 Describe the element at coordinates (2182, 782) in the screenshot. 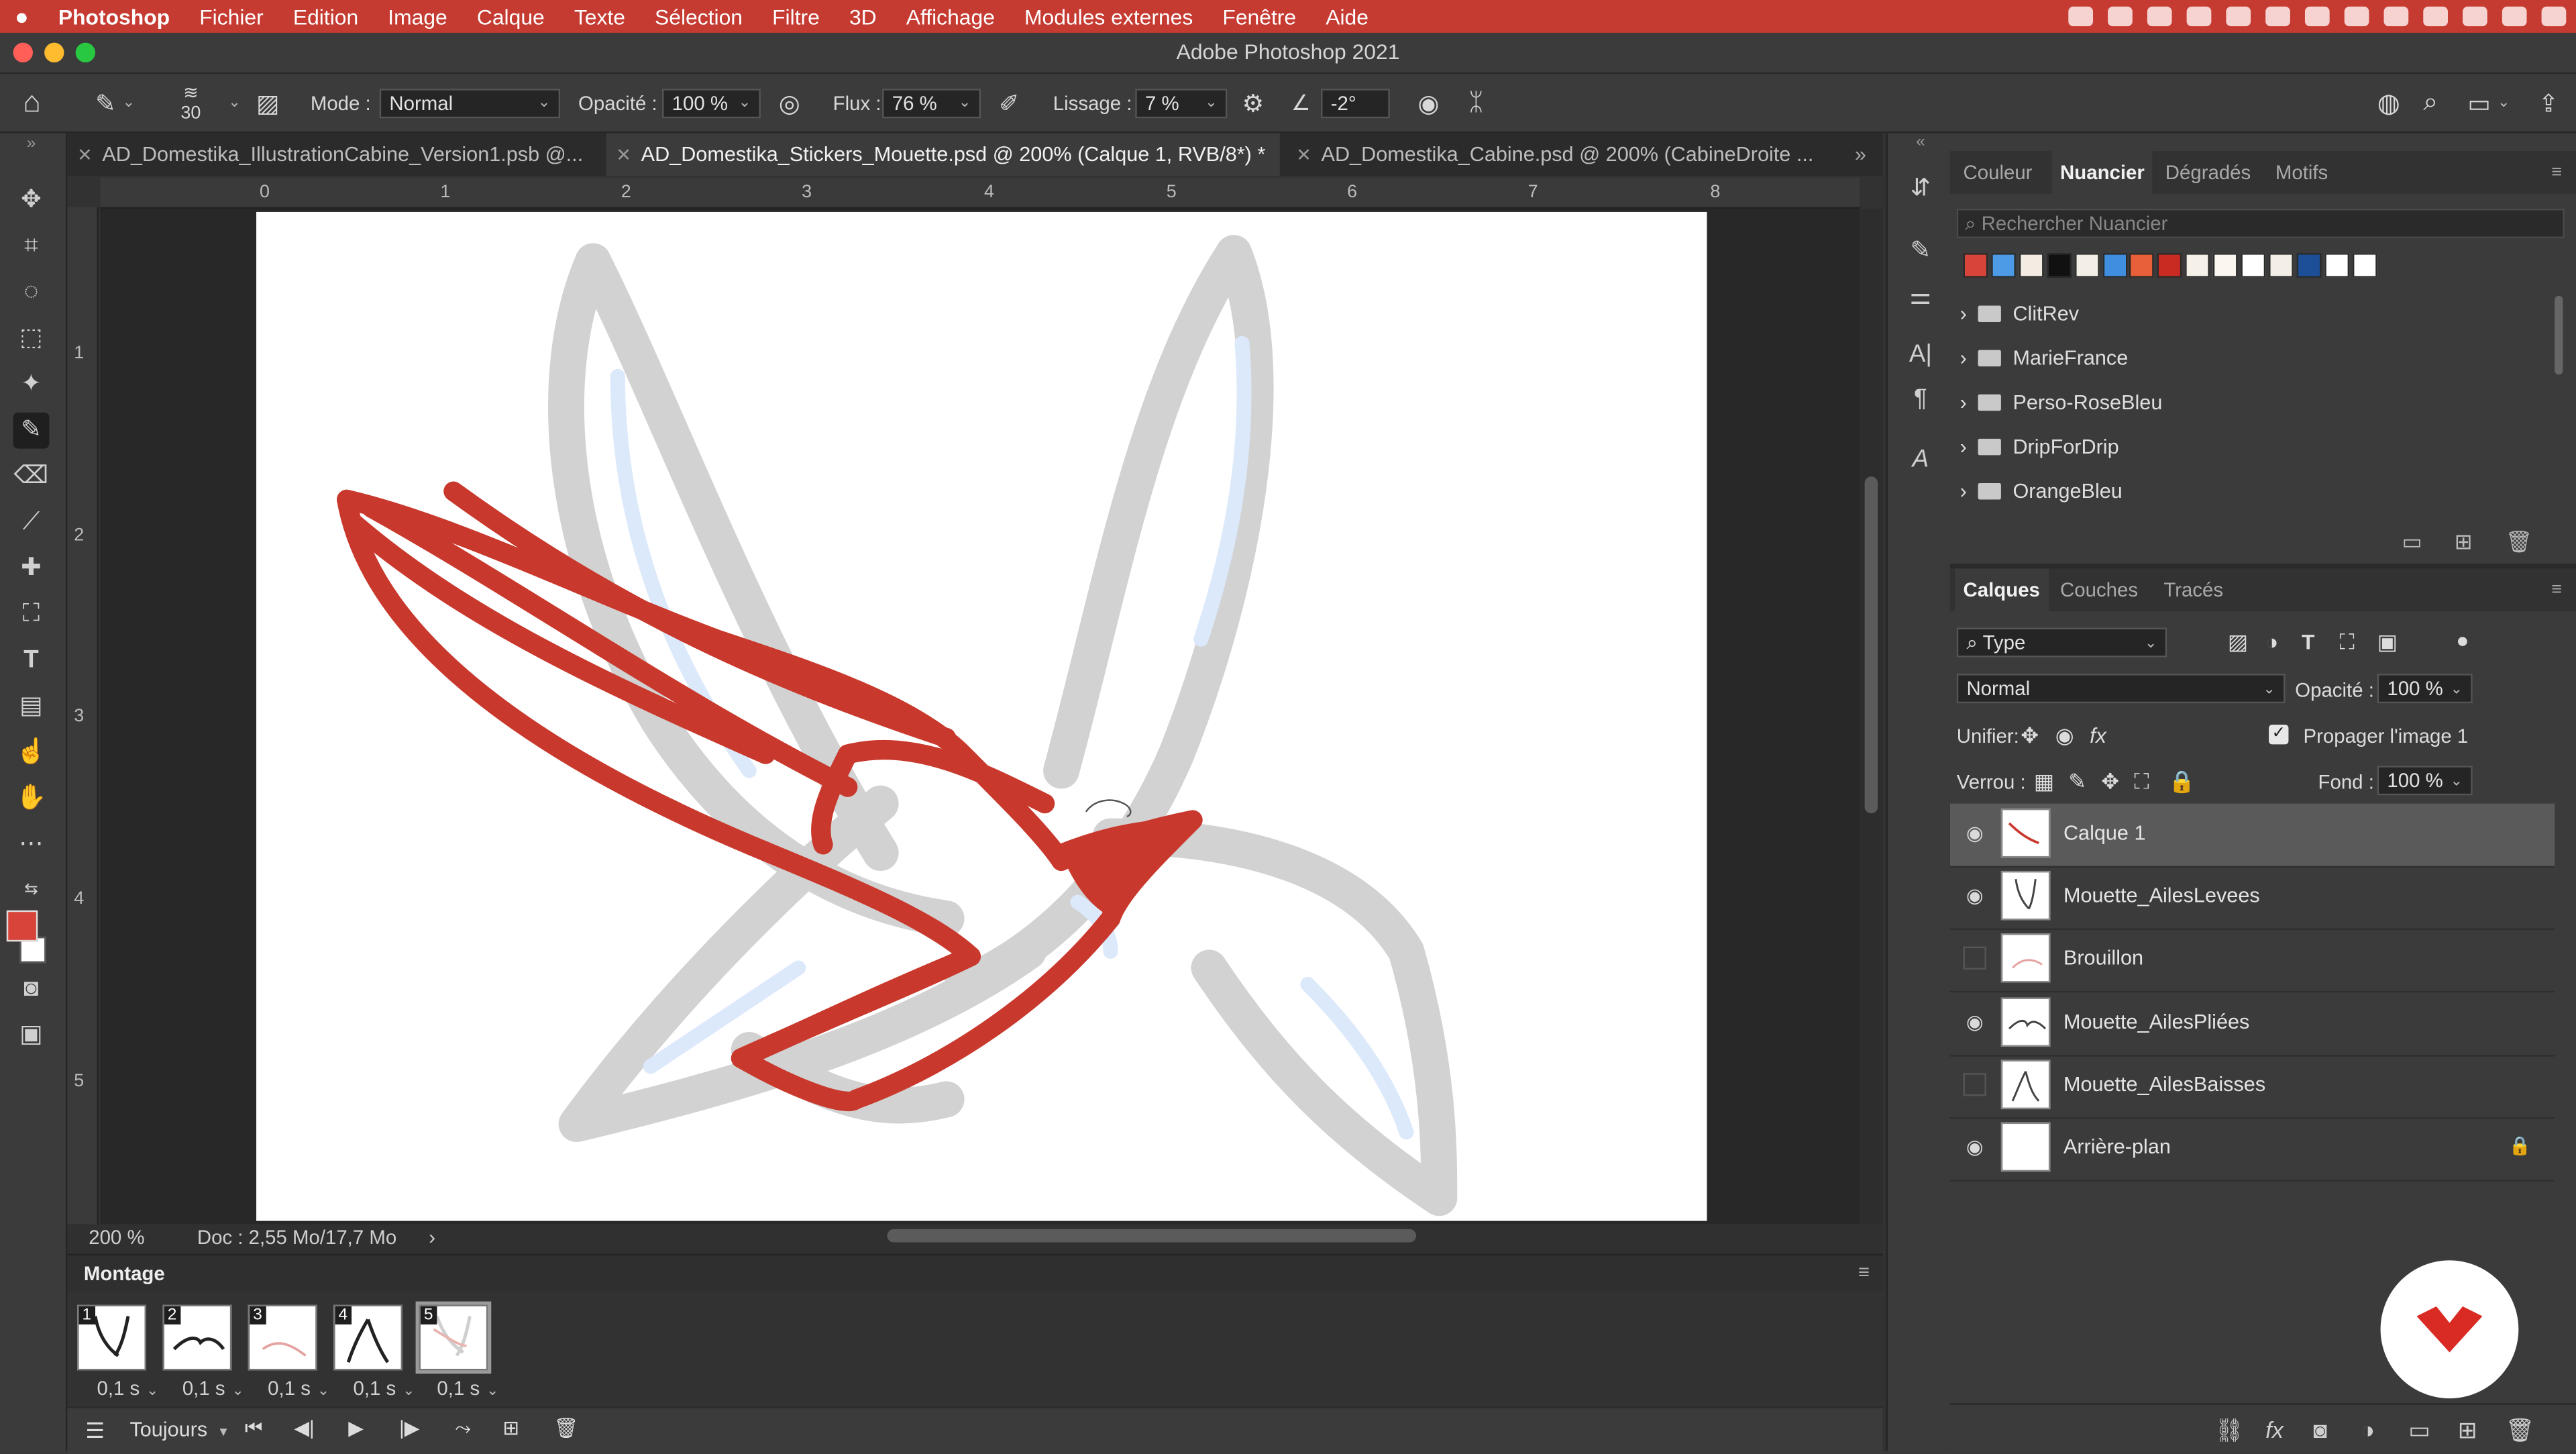

I see `lock-all-icon: 🔒` at that location.